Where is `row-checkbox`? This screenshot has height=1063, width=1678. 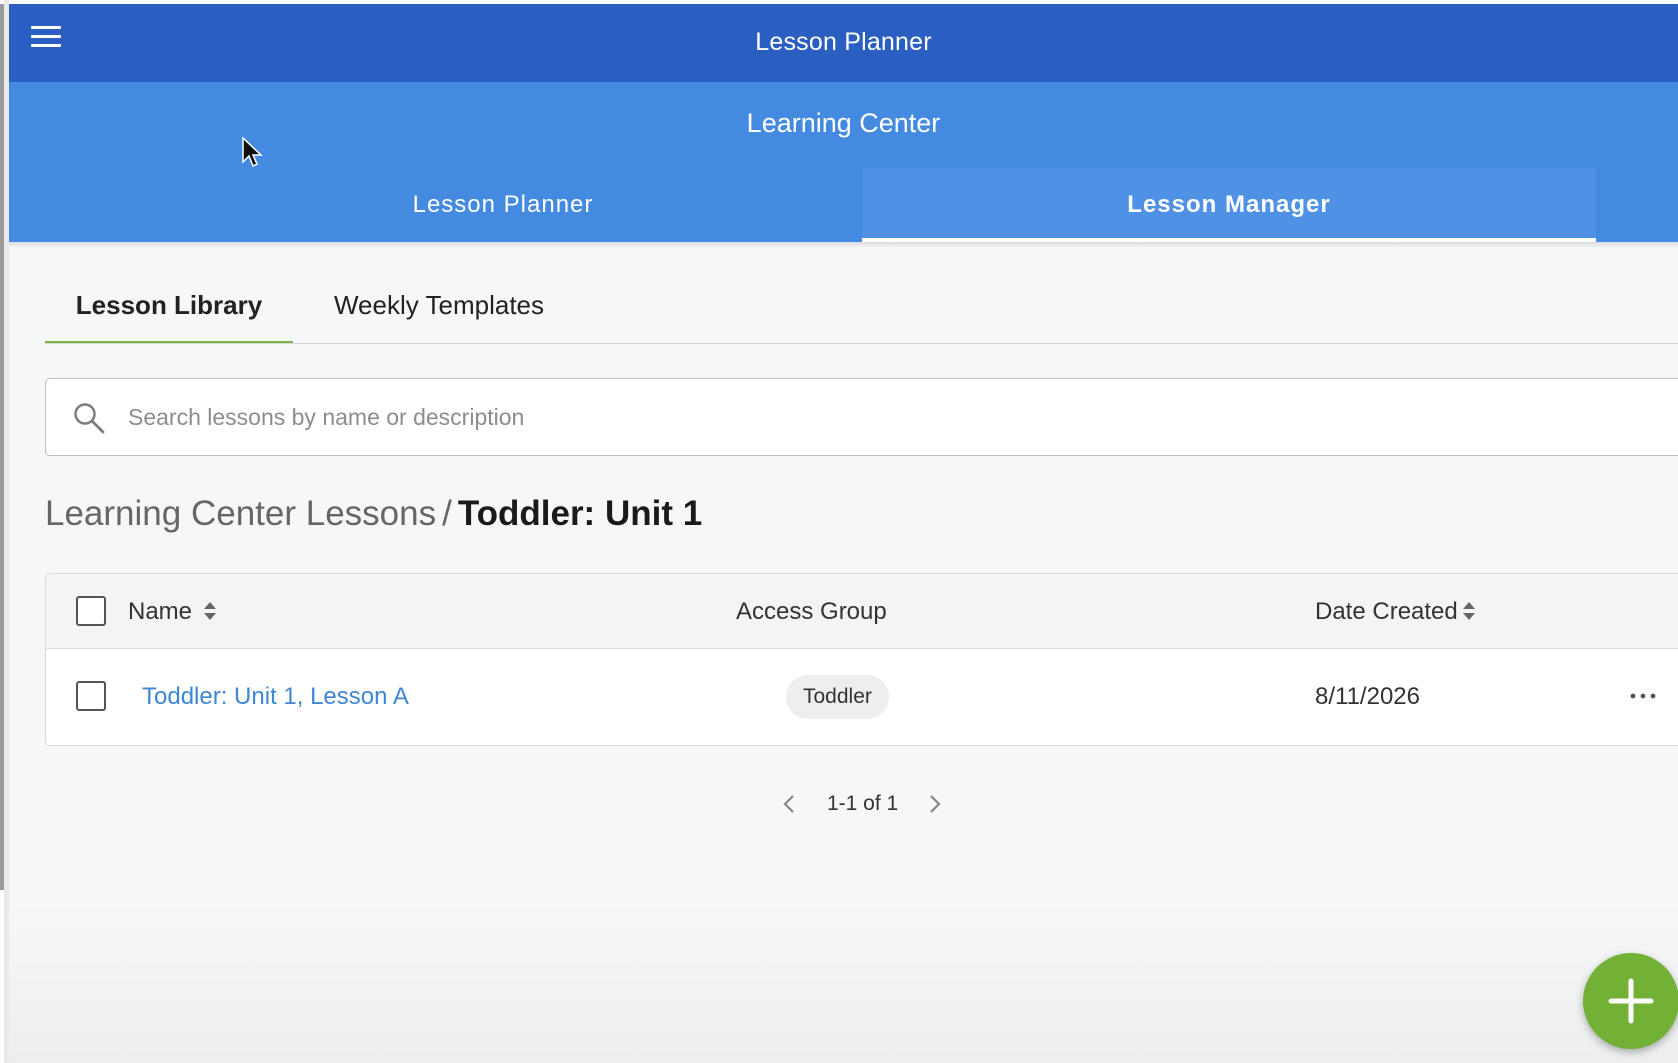 row-checkbox is located at coordinates (91, 696).